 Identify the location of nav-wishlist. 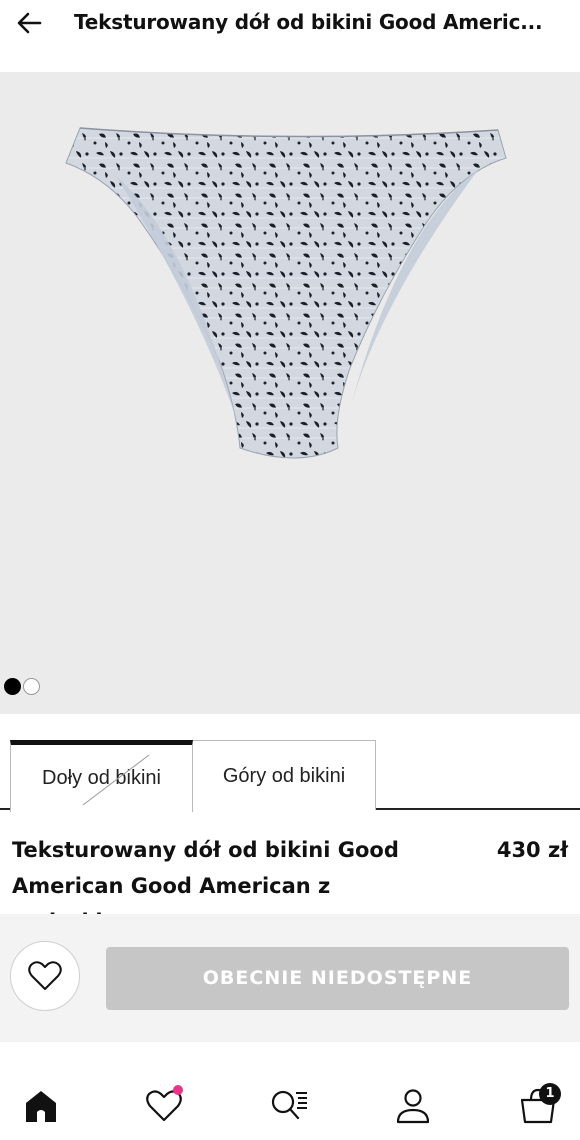
(164, 1106).